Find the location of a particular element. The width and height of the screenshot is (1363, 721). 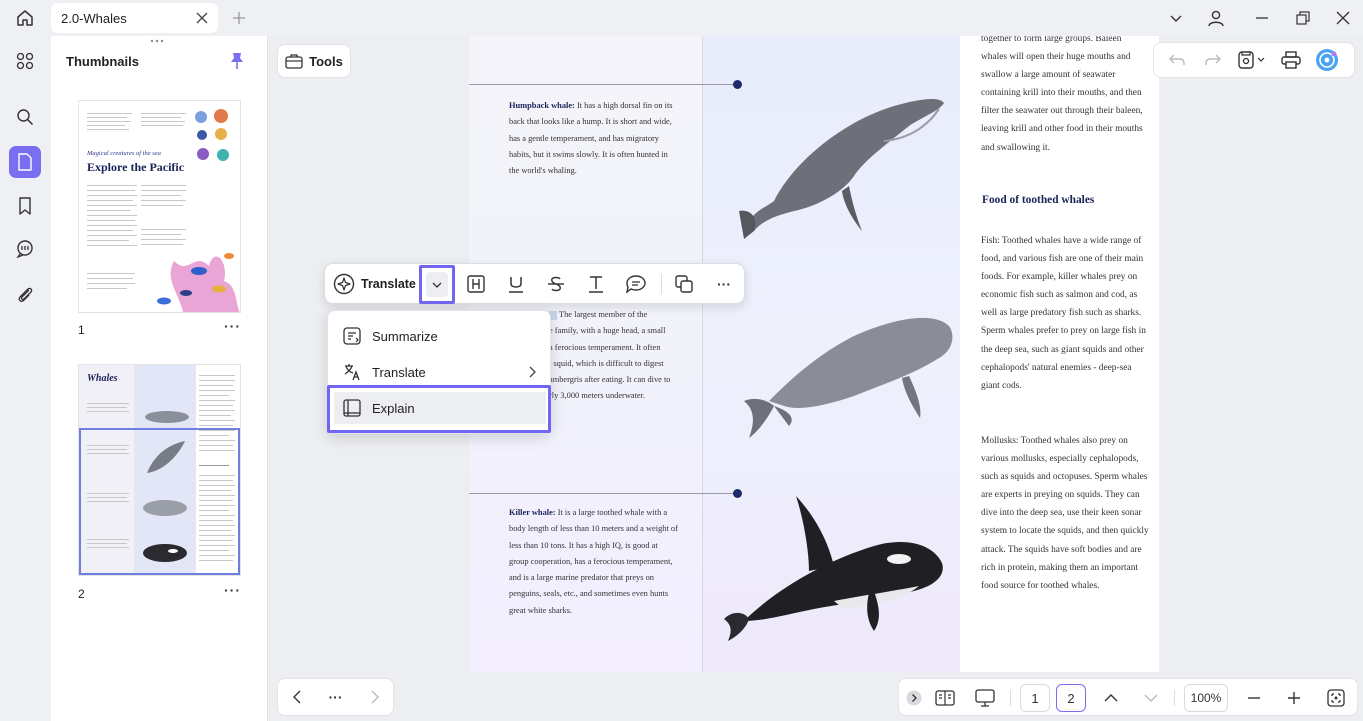

text-selection-toolbar: Translate ··· is located at coordinates (534, 283).